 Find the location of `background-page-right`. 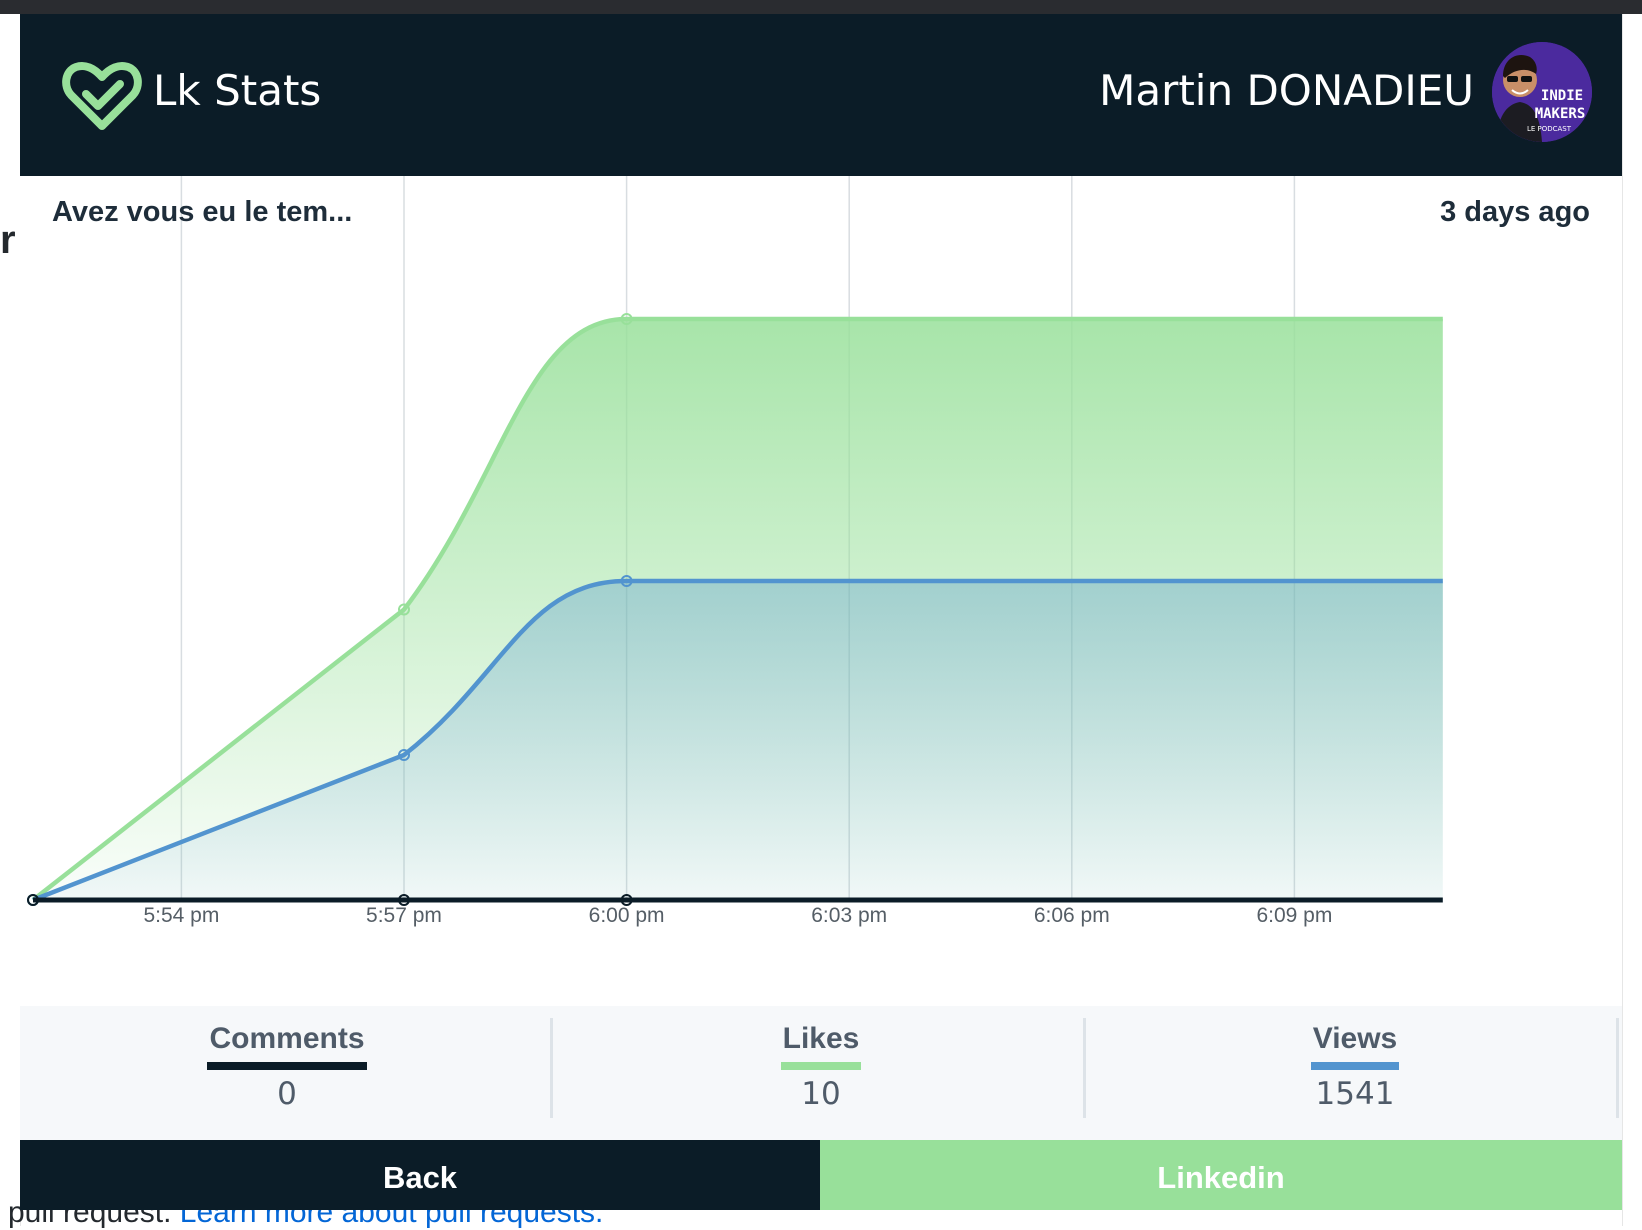

background-page-right is located at coordinates (1632, 620).